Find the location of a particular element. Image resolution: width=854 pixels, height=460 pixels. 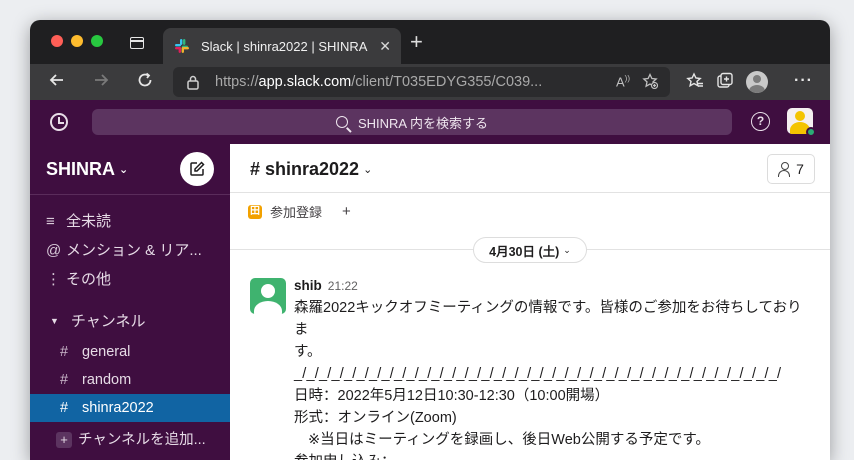

new-tab-button: + is located at coordinates (416, 42).